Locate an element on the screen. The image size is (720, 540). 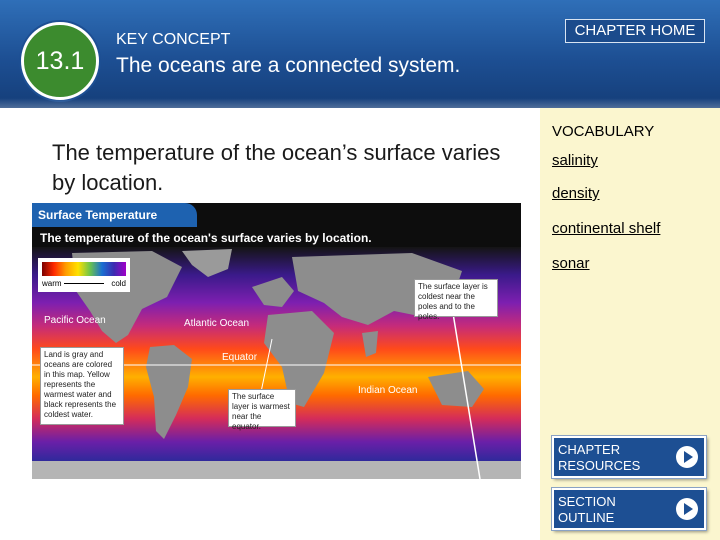
section-number-badge: 13.1 is located at coordinates (60, 61).